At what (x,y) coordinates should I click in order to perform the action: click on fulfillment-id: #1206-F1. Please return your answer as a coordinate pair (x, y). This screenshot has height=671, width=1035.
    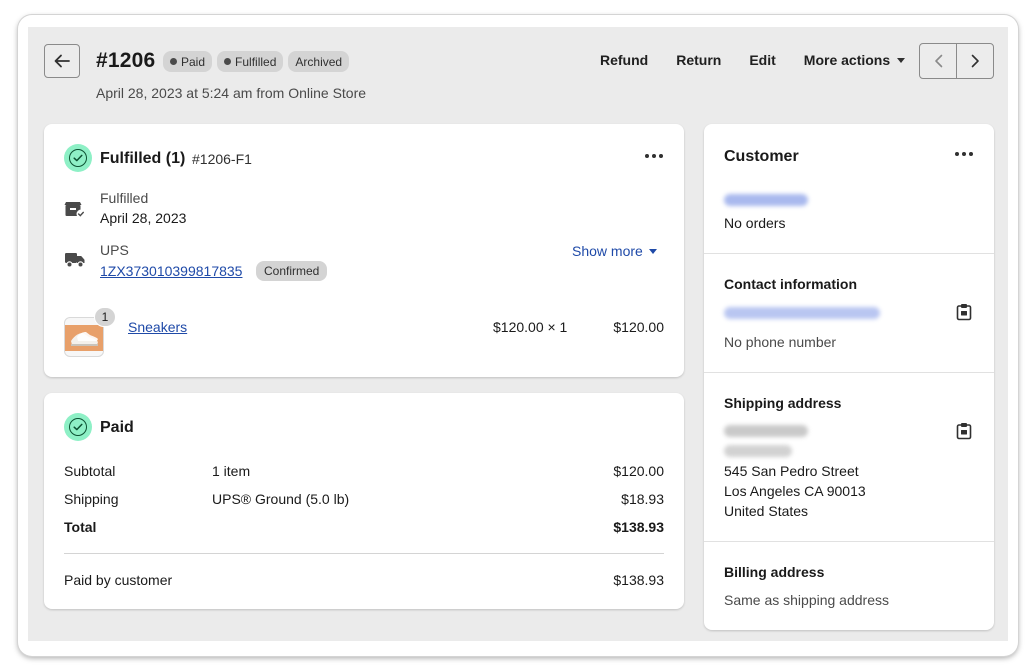
    Looking at the image, I should click on (222, 159).